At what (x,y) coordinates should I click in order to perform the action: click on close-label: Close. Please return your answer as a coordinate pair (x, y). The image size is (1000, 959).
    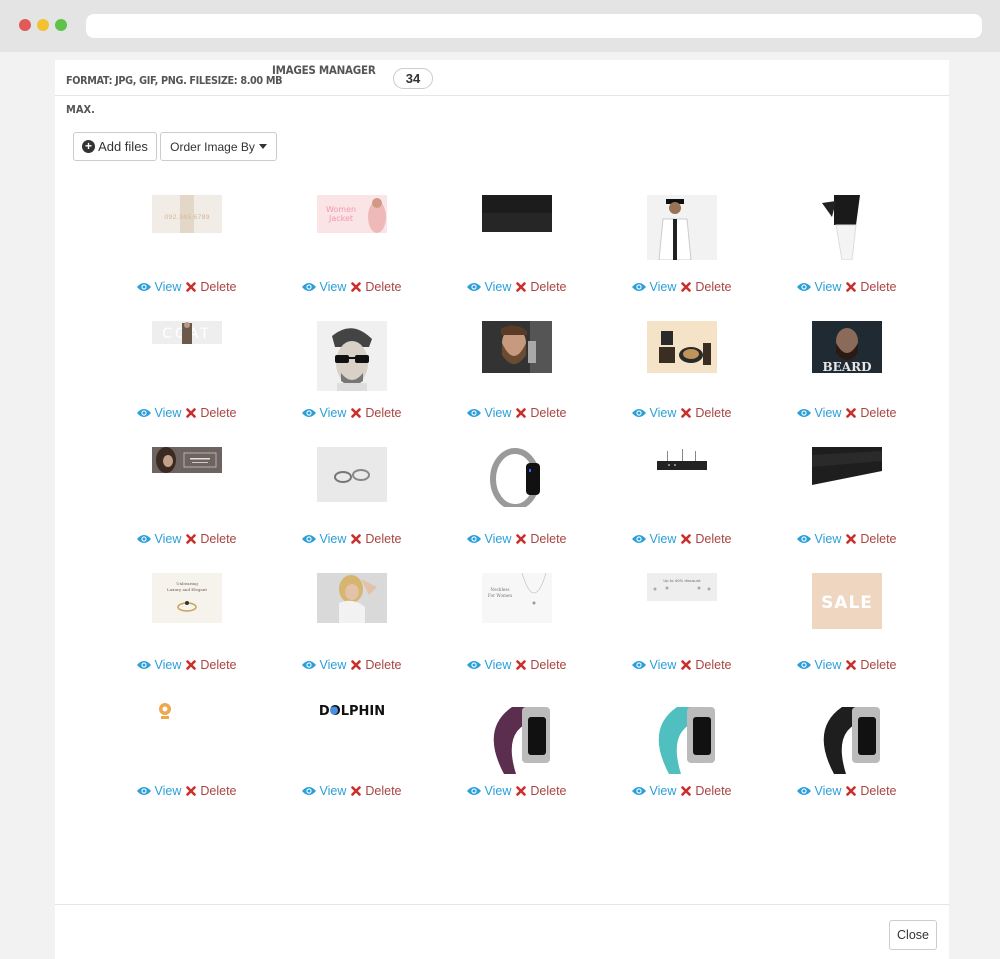
    Looking at the image, I should click on (913, 935).